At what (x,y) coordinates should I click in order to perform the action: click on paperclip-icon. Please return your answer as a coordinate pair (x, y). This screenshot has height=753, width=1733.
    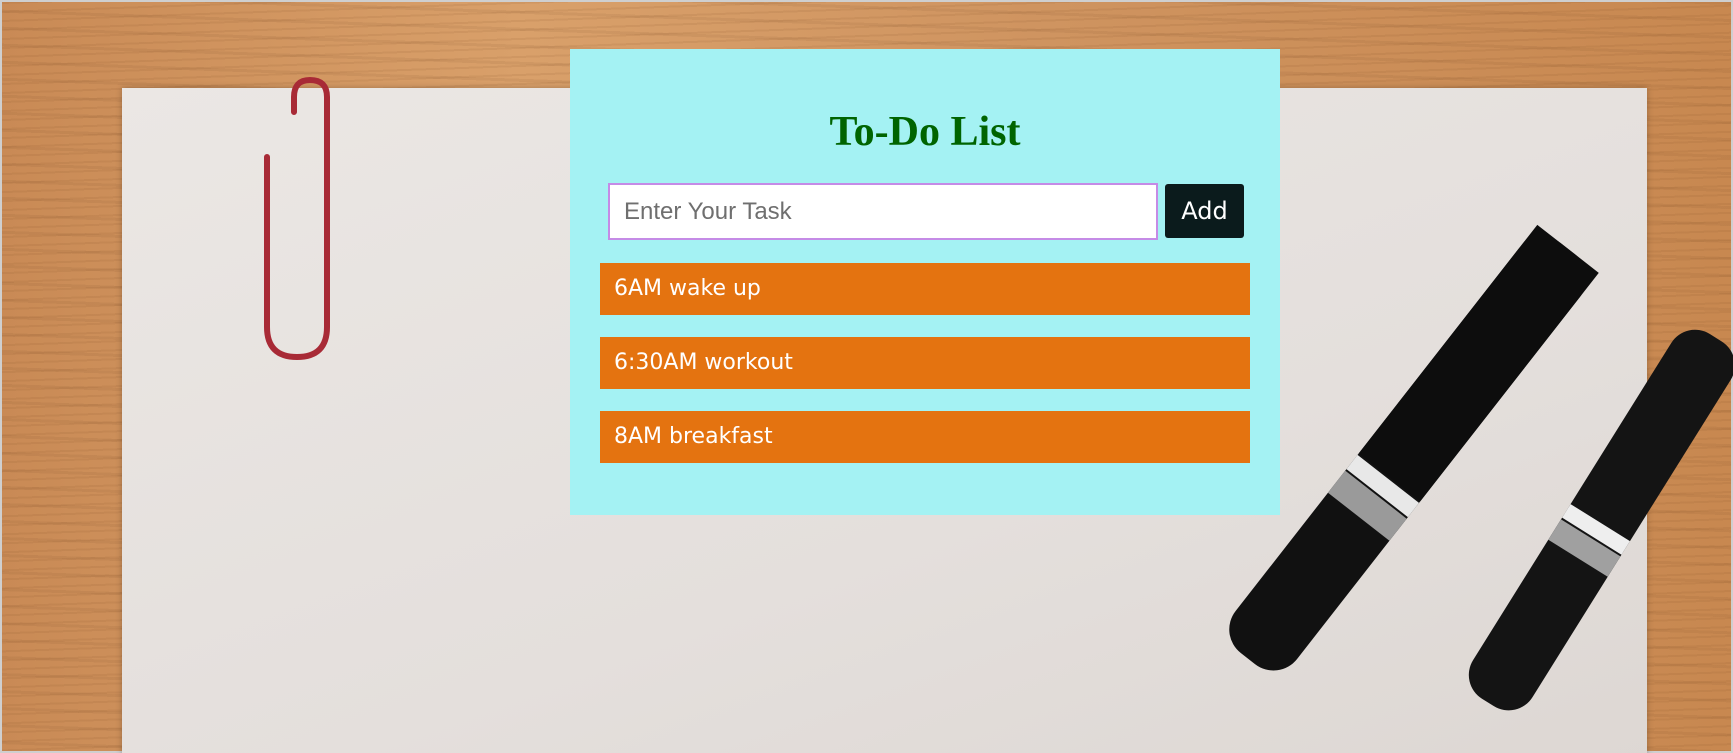
    Looking at the image, I should click on (297, 218).